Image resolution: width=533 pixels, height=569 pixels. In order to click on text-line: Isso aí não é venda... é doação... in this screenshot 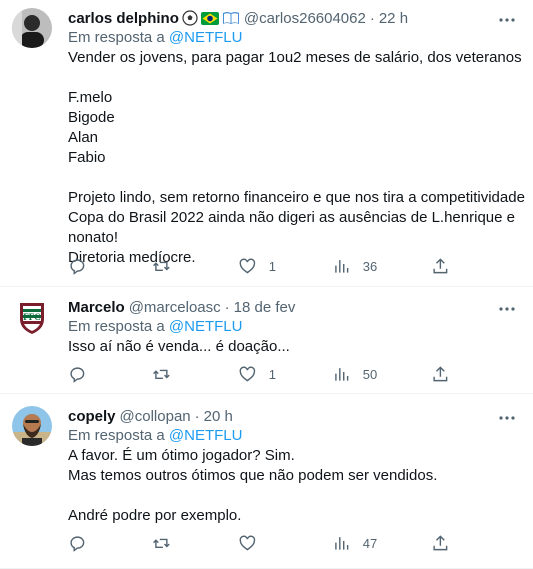, I will do `click(179, 346)`.